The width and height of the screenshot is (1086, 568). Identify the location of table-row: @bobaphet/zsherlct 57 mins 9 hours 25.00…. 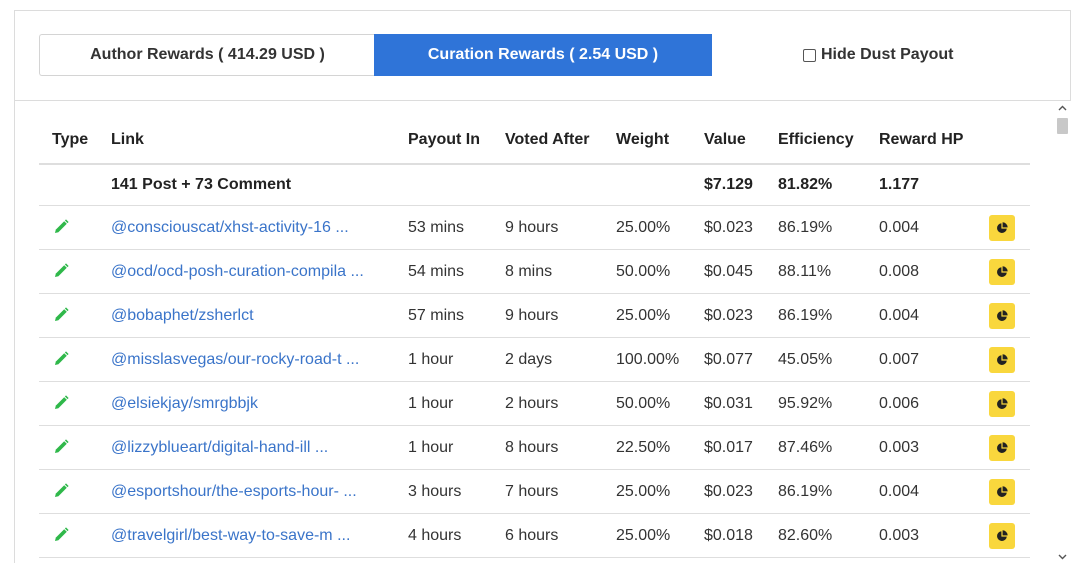
(534, 315).